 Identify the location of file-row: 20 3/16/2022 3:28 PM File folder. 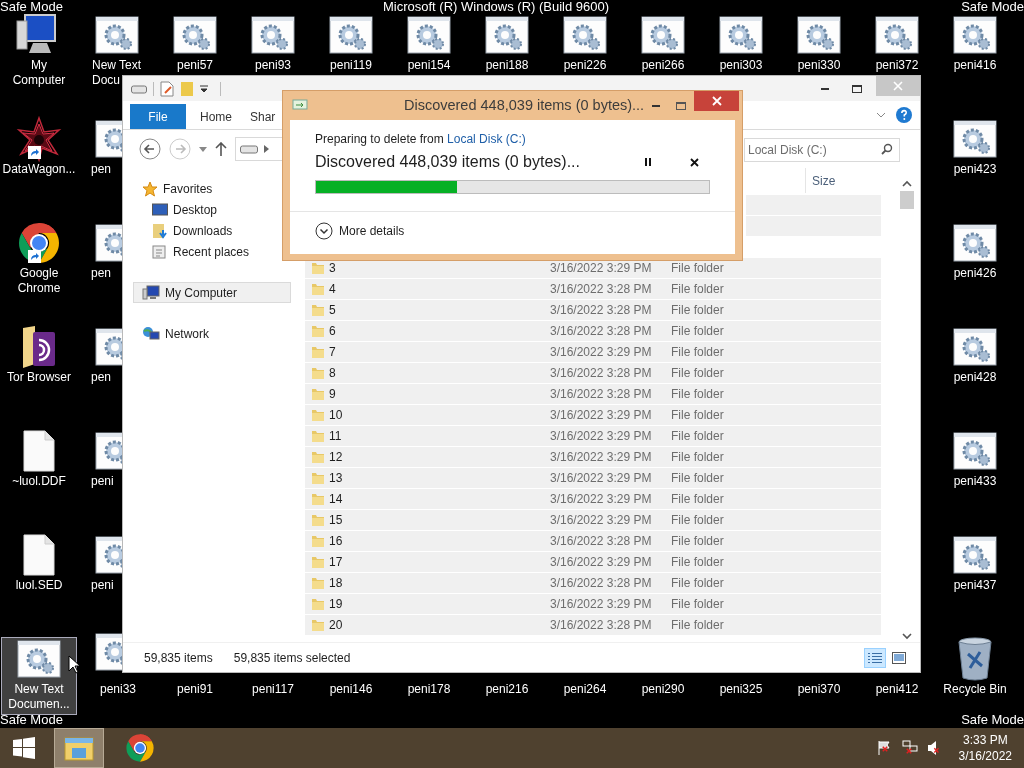
(593, 625).